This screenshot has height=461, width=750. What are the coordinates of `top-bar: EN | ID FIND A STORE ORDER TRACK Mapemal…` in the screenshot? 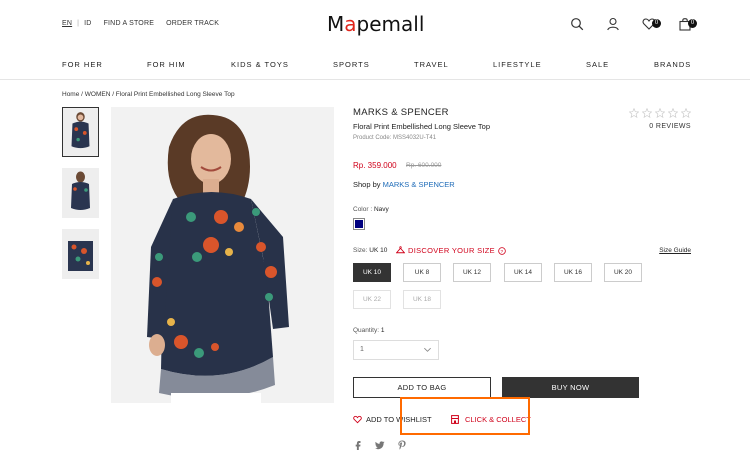 It's located at (375, 25).